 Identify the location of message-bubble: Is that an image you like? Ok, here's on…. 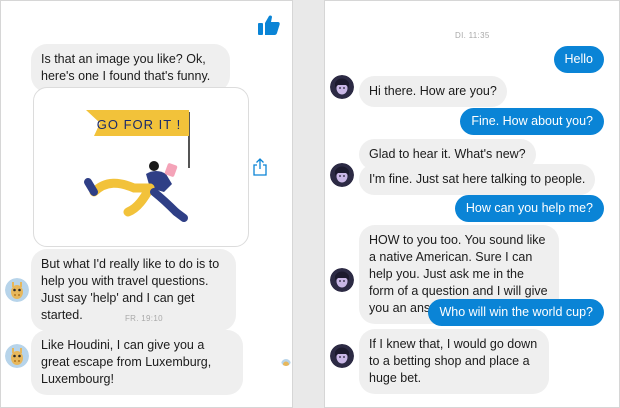
(130, 68).